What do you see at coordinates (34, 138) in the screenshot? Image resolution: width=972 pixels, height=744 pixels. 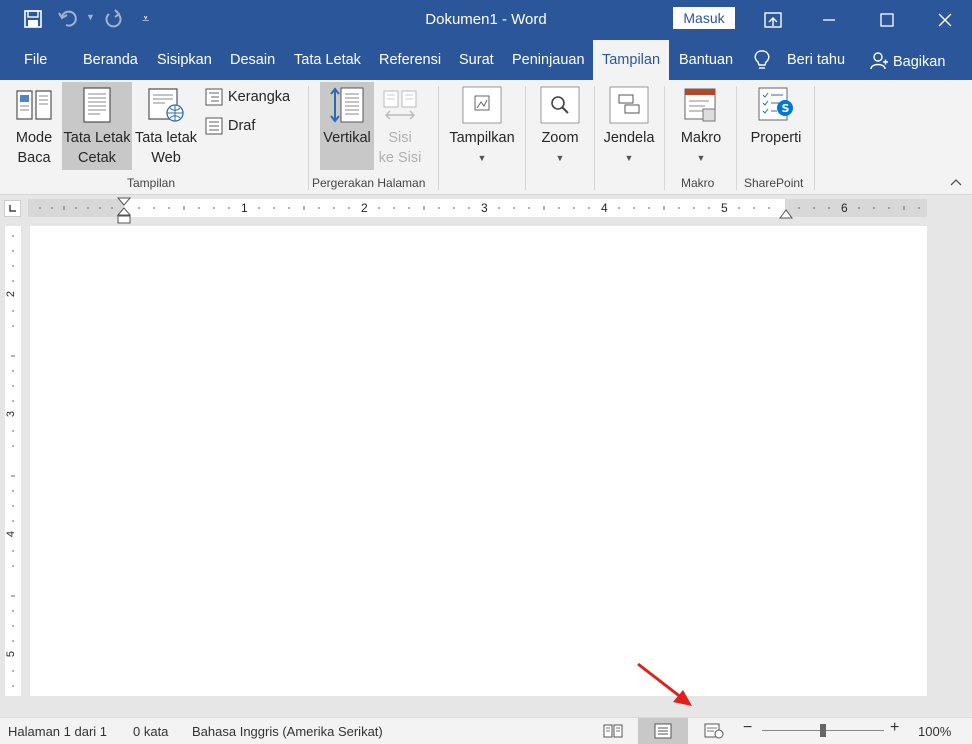 I see `mode-baca-label-1: Mode` at bounding box center [34, 138].